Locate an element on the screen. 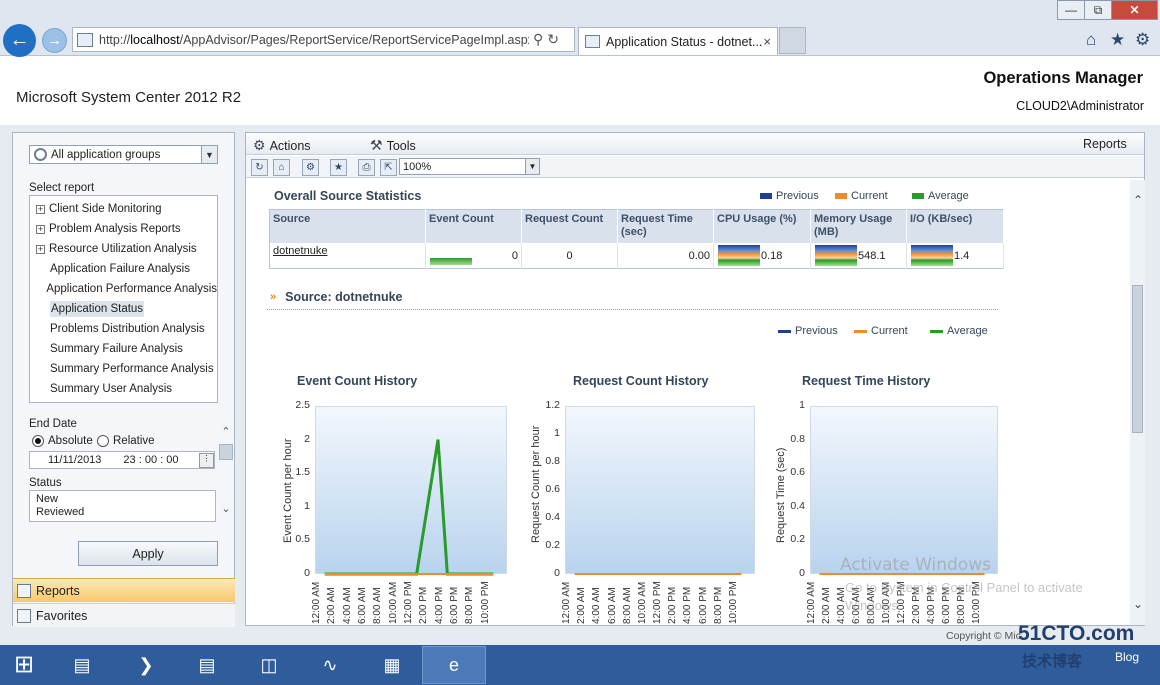 Image resolution: width=1160 pixels, height=685 pixels. absolute-radio: Absolute is located at coordinates (62, 441).